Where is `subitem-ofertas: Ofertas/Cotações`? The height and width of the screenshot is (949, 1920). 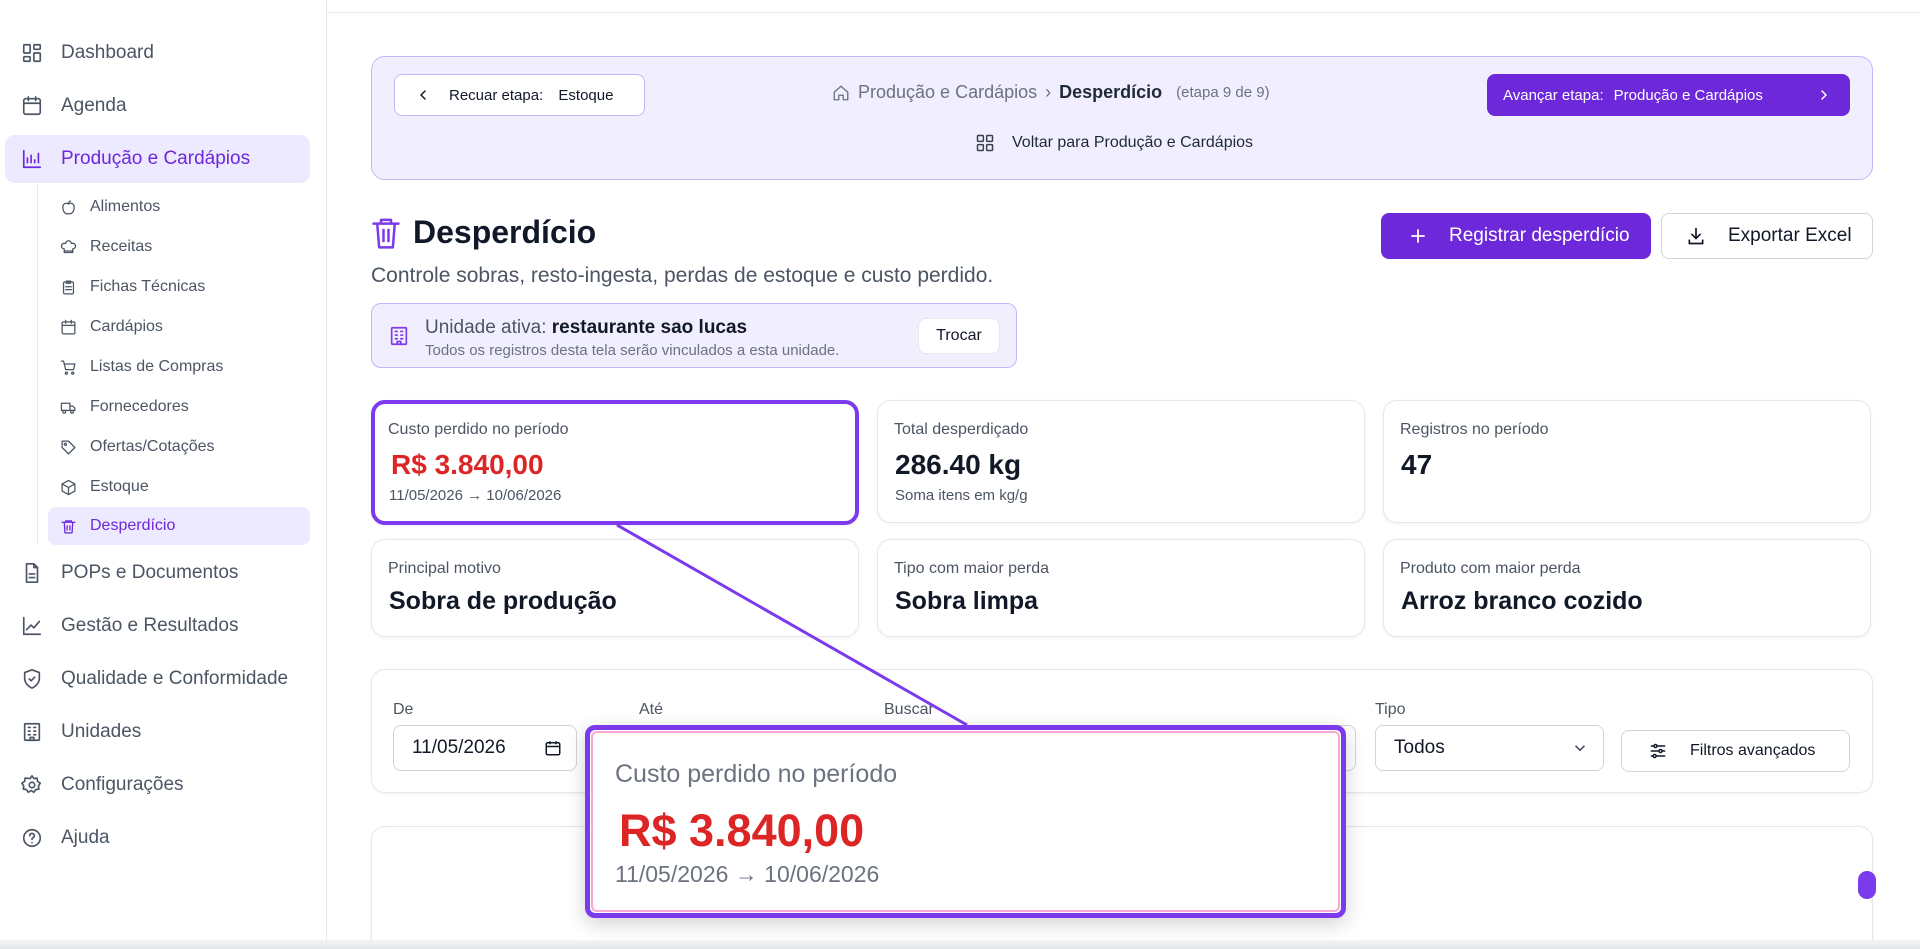 subitem-ofertas: Ofertas/Cotações is located at coordinates (179, 447).